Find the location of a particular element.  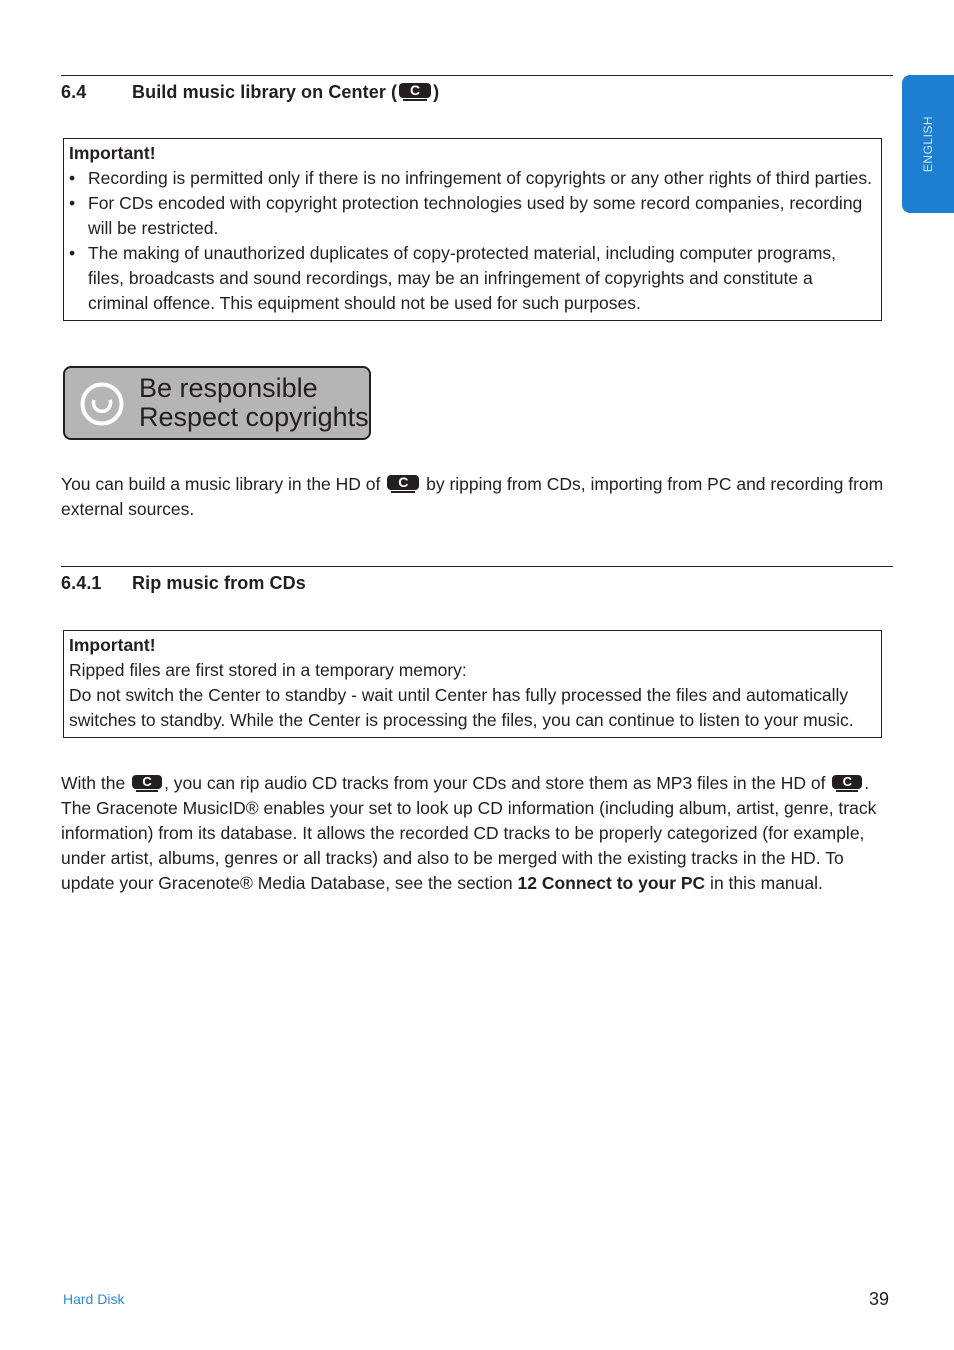

section-title-close: ) is located at coordinates (436, 92).